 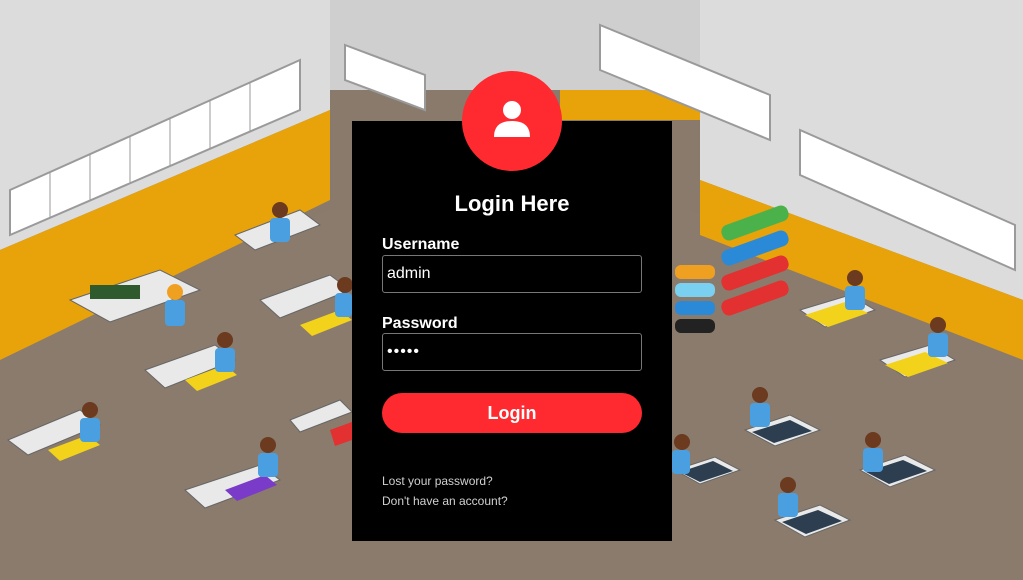 What do you see at coordinates (512, 203) in the screenshot?
I see `login-title: Login Here` at bounding box center [512, 203].